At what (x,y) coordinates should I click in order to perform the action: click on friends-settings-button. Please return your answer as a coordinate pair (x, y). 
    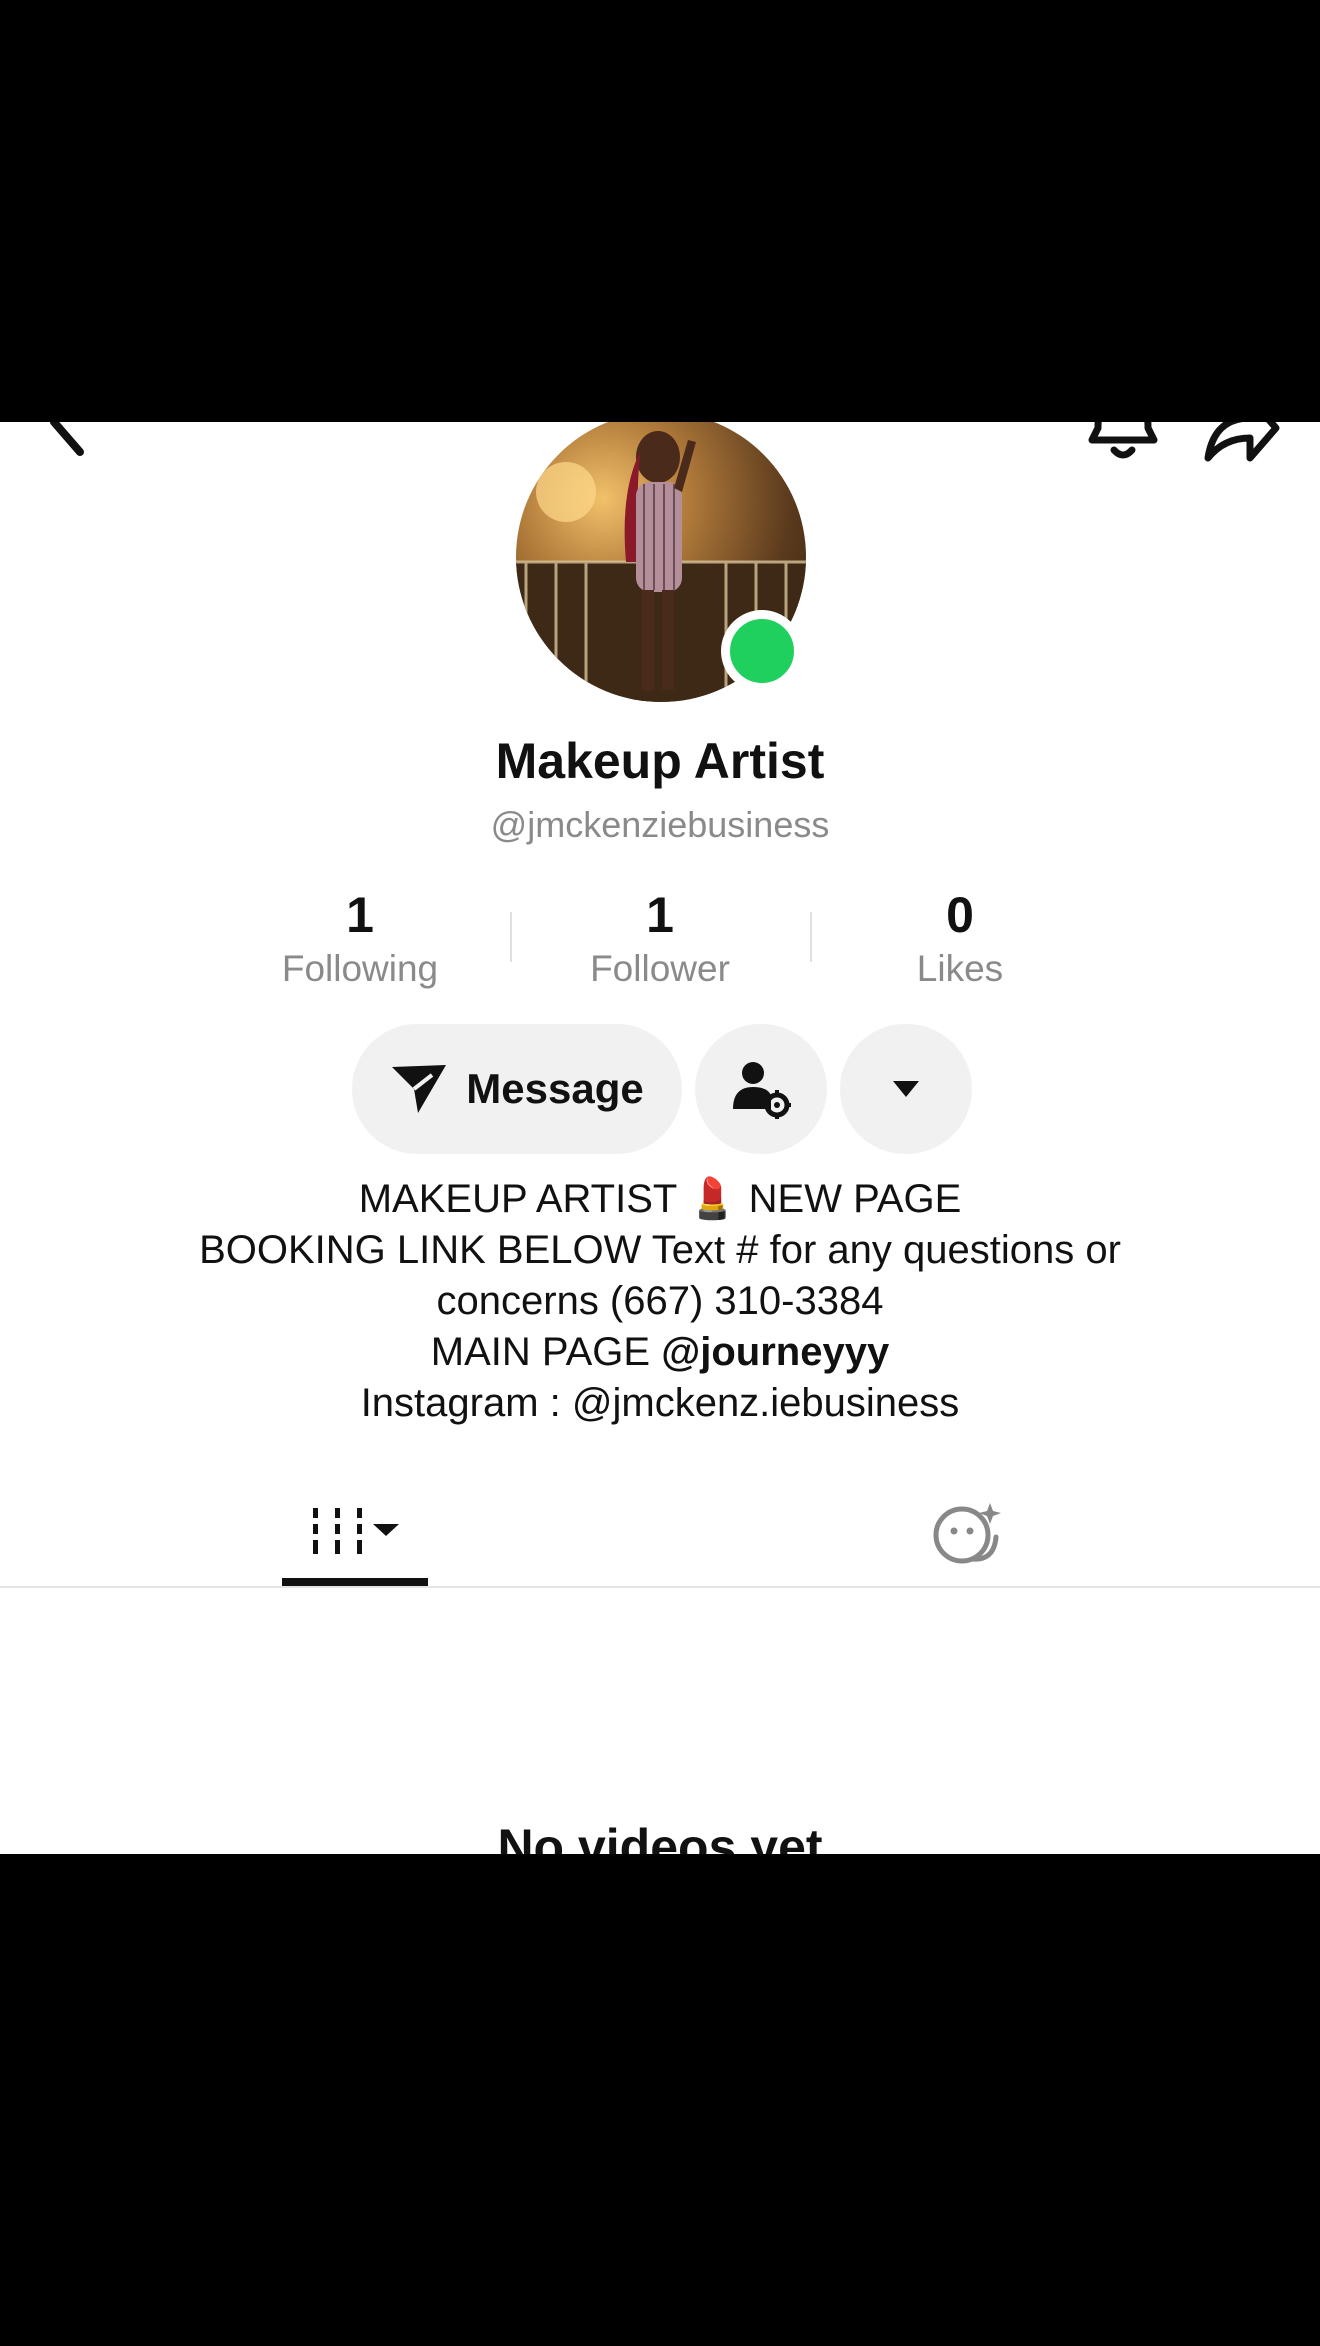
    Looking at the image, I should click on (761, 1089).